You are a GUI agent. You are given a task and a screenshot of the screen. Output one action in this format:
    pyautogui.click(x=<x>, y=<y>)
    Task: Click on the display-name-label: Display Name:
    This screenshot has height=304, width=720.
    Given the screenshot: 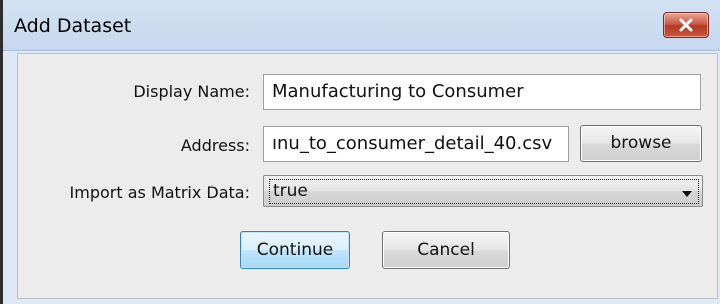 What is the action you would take?
    pyautogui.click(x=191, y=91)
    